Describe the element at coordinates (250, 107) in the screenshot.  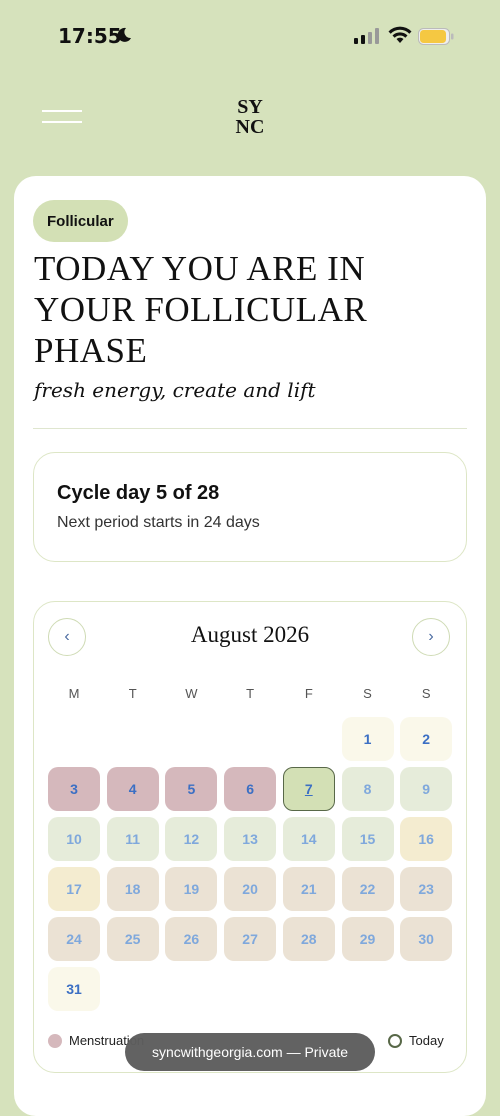
I see `svg-text: SY` at that location.